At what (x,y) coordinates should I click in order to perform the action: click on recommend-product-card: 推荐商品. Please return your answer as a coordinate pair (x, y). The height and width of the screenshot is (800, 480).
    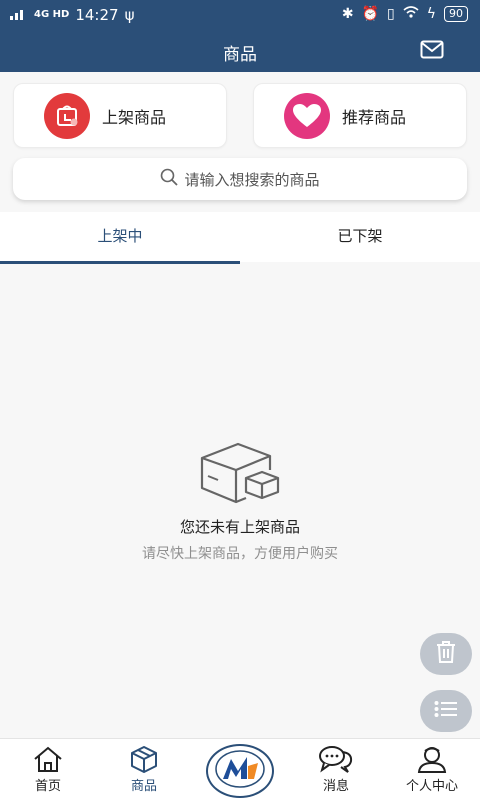
    Looking at the image, I should click on (360, 115).